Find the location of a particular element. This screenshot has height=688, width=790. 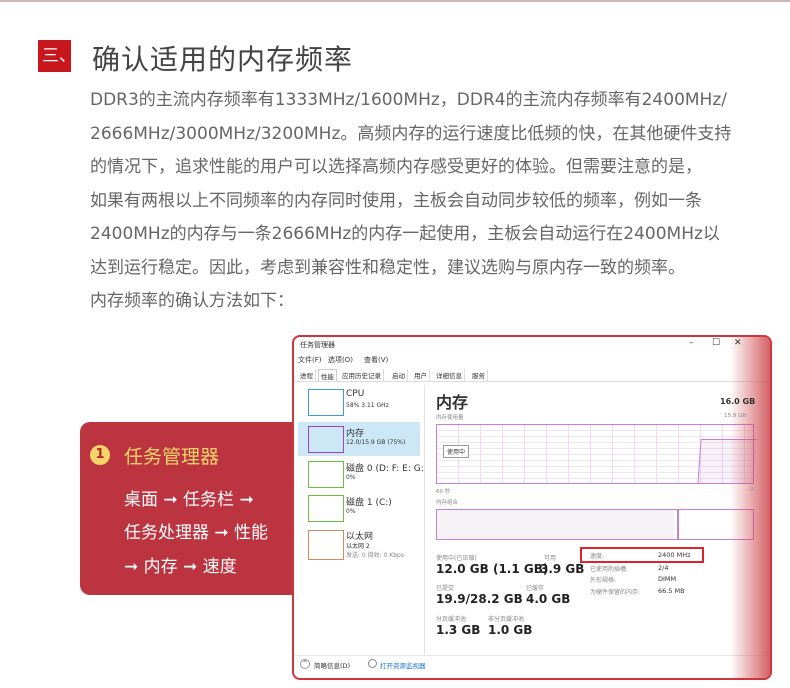

stat-value: 1.3 GB is located at coordinates (458, 630).